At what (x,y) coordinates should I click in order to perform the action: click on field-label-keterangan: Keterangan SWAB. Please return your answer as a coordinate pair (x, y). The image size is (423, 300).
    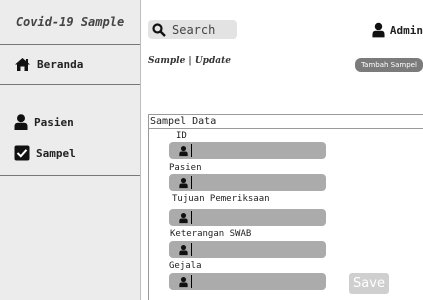
    Looking at the image, I should click on (211, 234).